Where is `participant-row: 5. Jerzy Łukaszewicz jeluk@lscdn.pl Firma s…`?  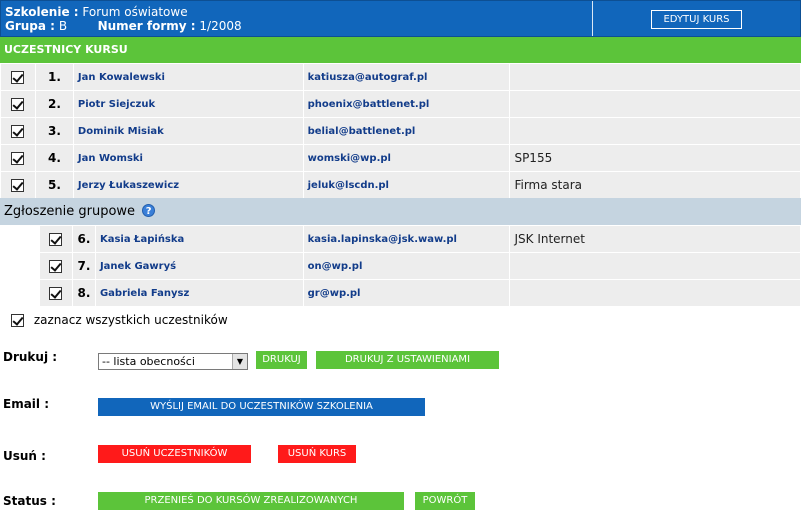 participant-row: 5. Jerzy Łukaszewicz jeluk@lscdn.pl Firma s… is located at coordinates (400, 185).